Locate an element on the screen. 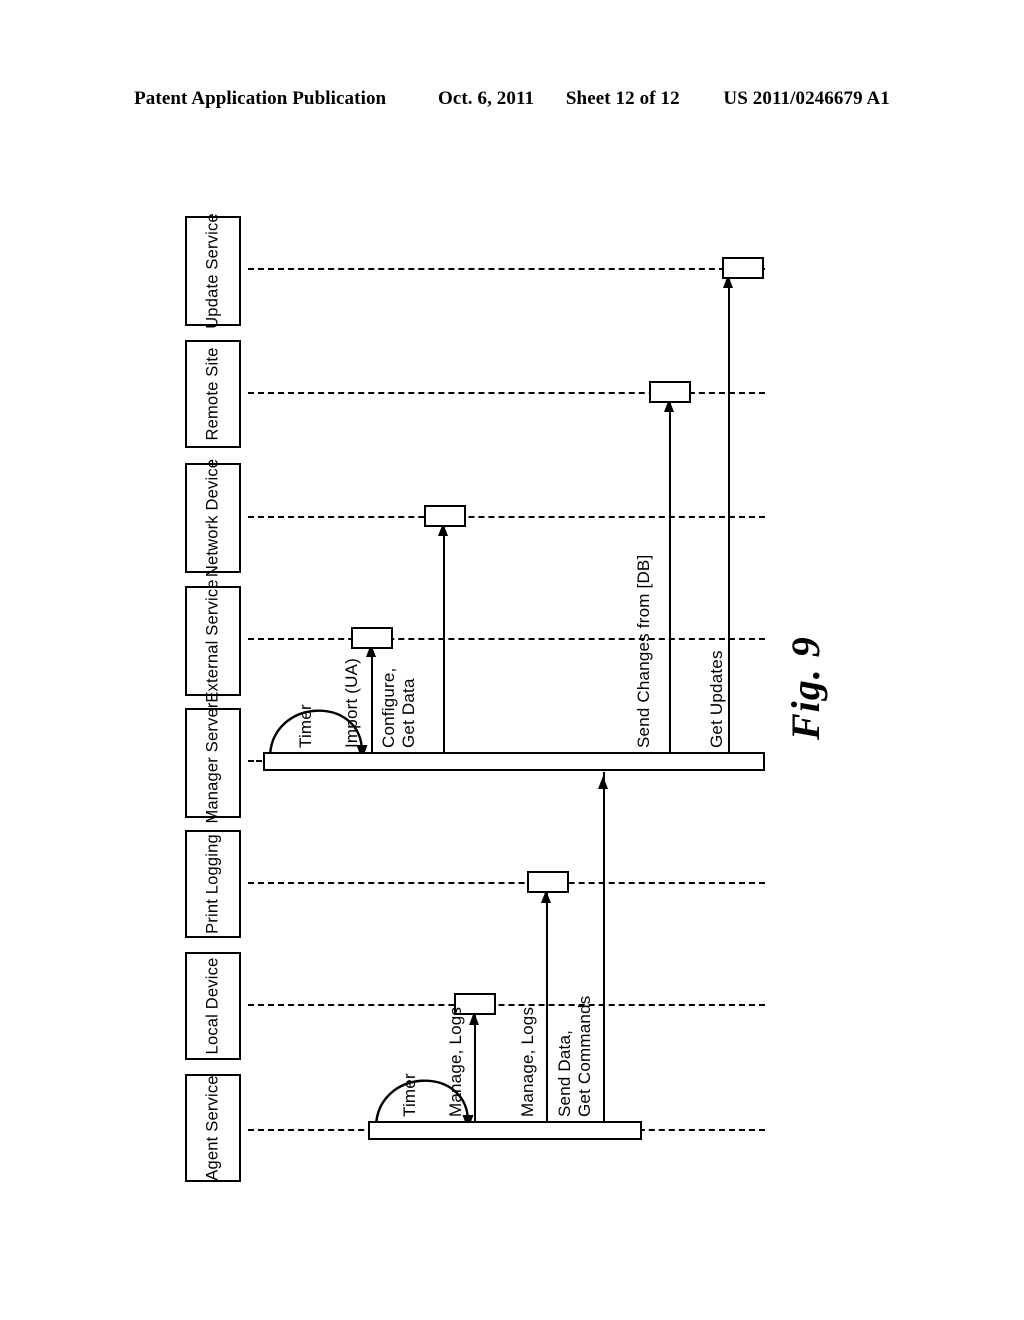  participant-box-update-service: Update Service is located at coordinates (213, 271).